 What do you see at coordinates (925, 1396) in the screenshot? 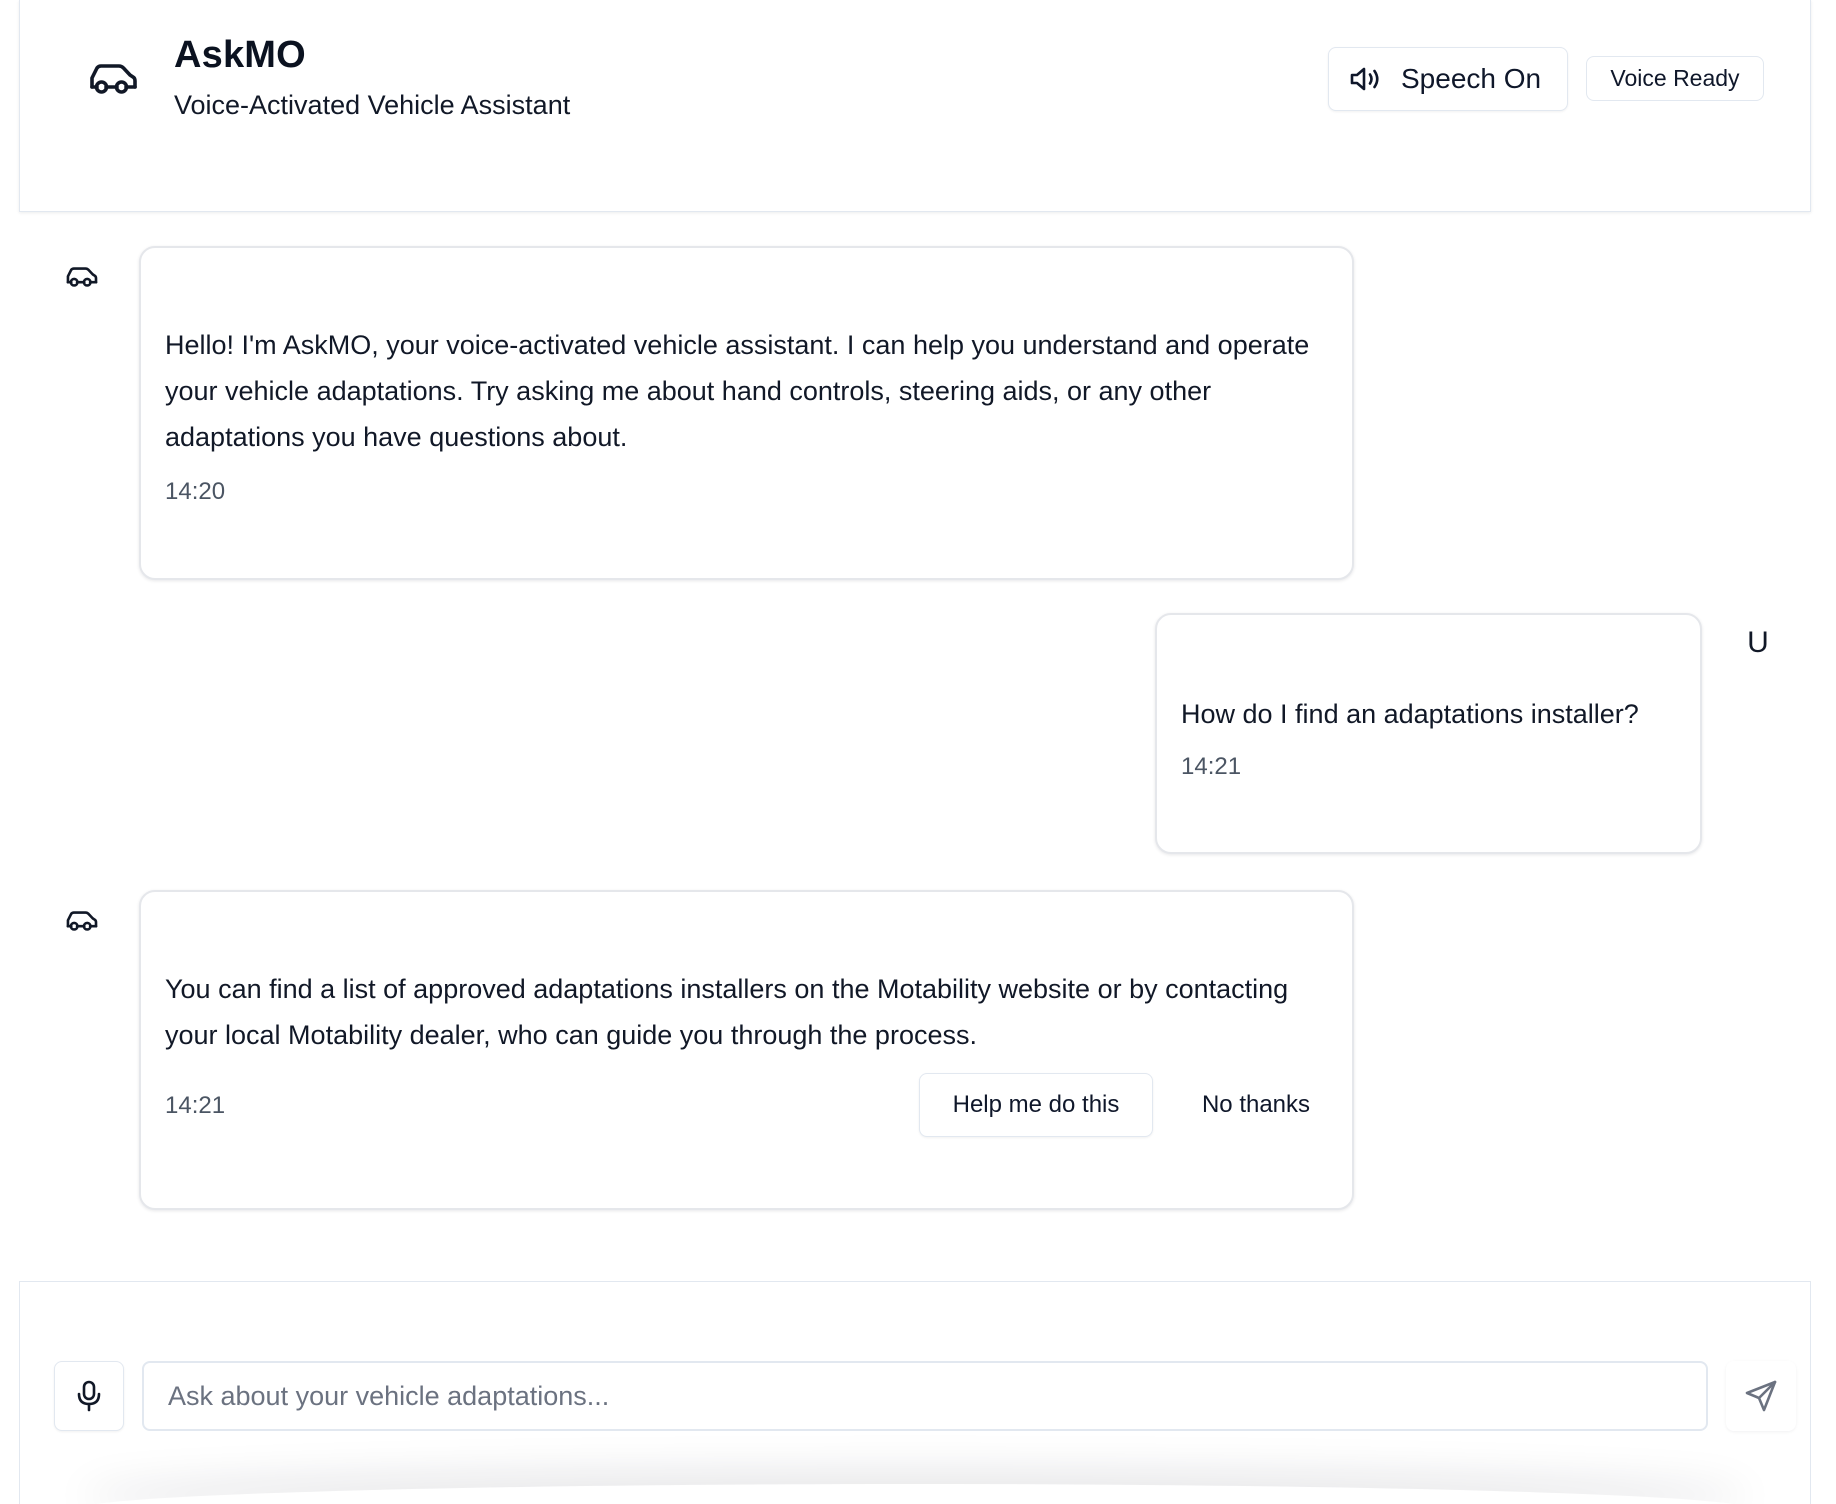
I see `chat-input` at bounding box center [925, 1396].